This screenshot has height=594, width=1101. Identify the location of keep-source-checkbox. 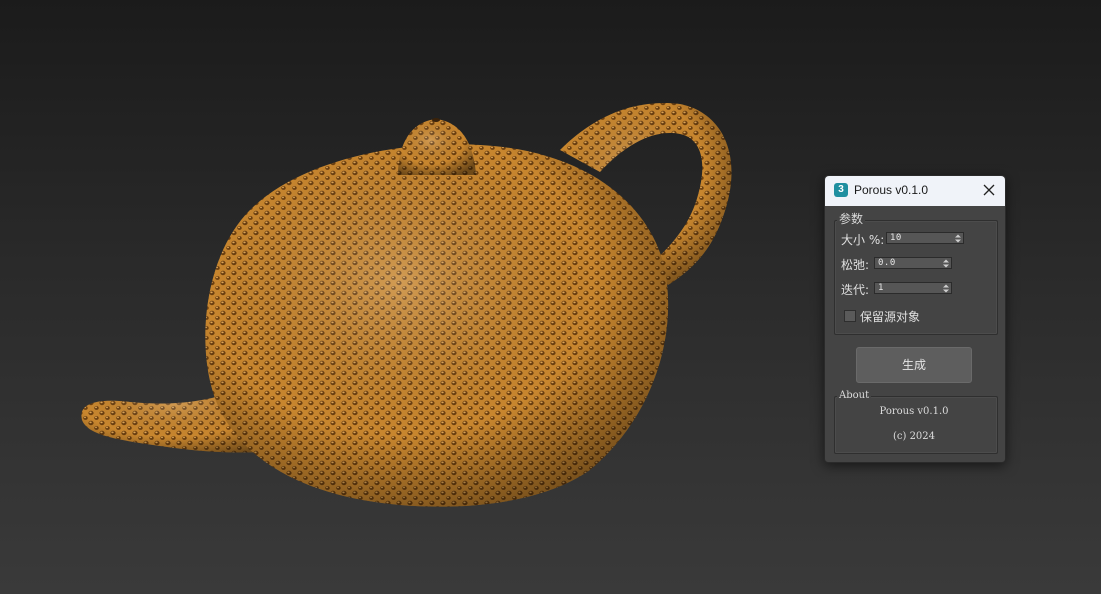
(850, 316).